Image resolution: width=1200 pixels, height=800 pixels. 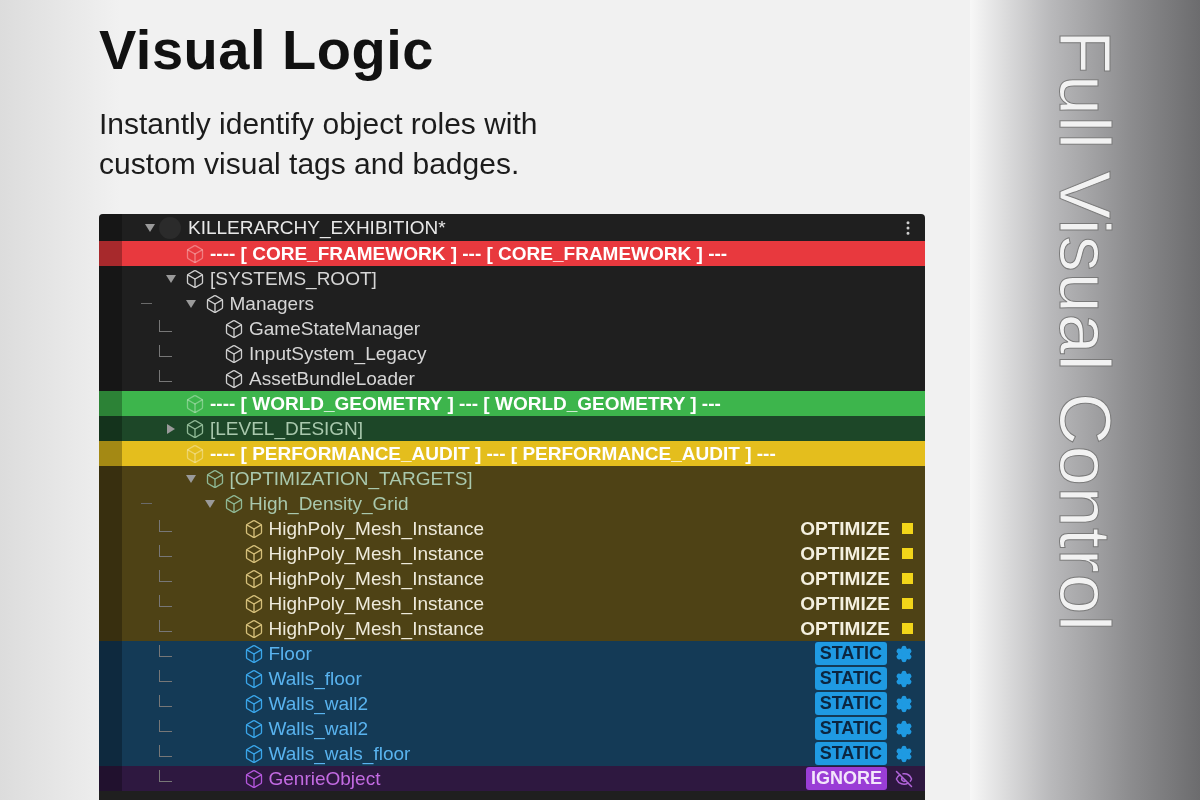 What do you see at coordinates (267, 50) in the screenshot?
I see `page-title: Visual Logic` at bounding box center [267, 50].